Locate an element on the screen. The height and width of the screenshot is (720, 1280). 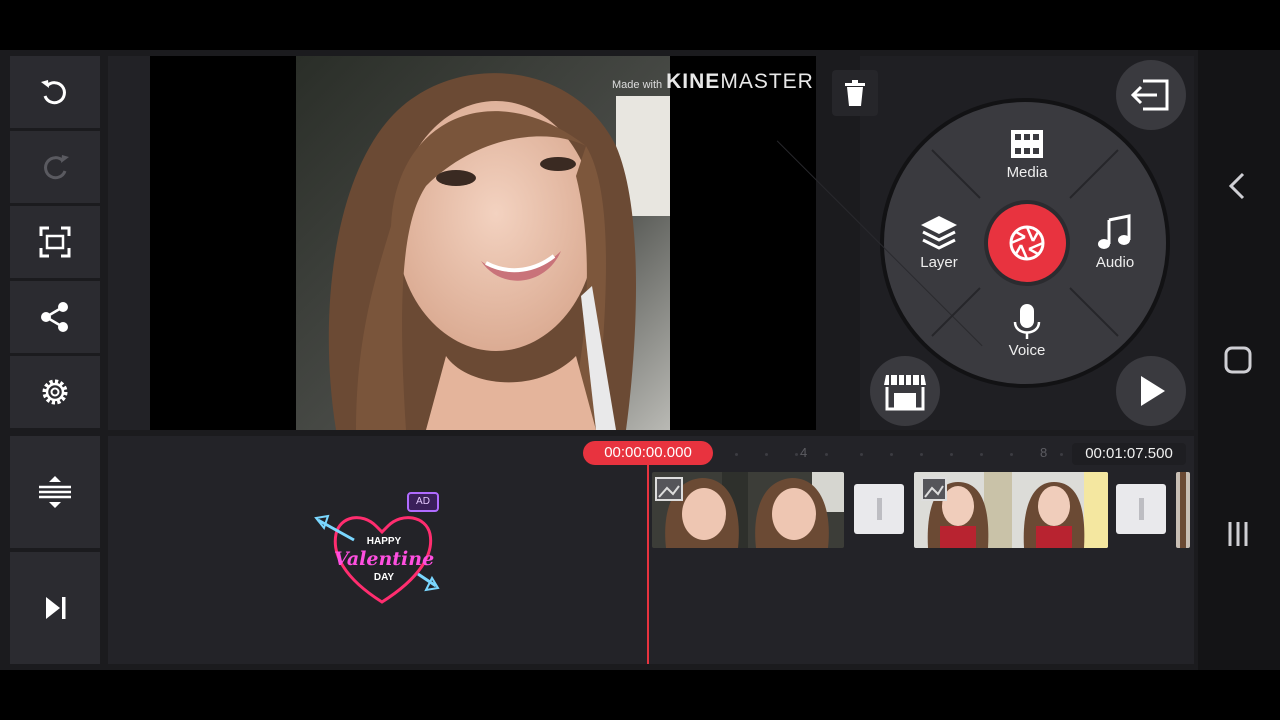
share-button is located at coordinates (55, 317).